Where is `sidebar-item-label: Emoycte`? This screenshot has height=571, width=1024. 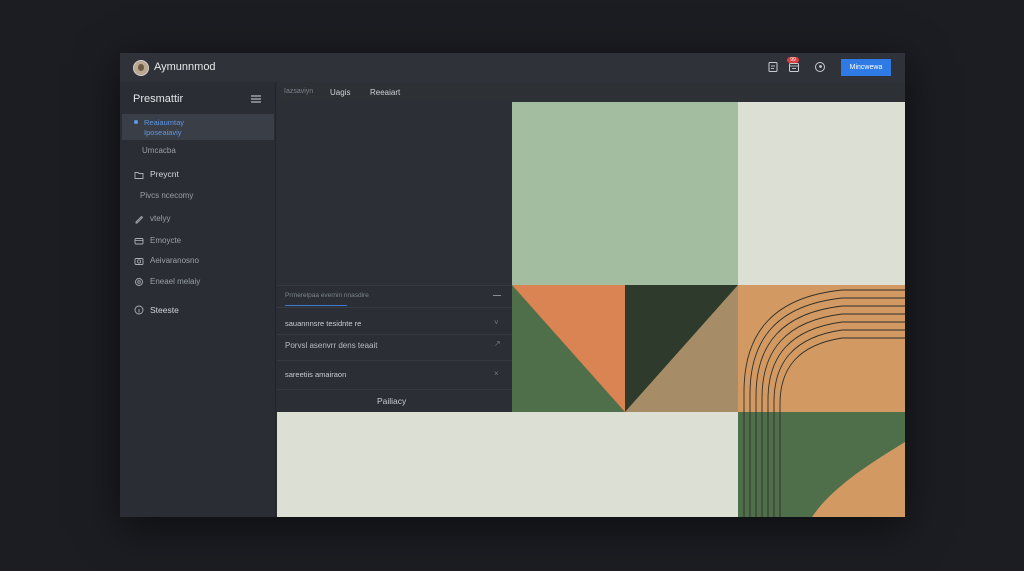 sidebar-item-label: Emoycte is located at coordinates (166, 240).